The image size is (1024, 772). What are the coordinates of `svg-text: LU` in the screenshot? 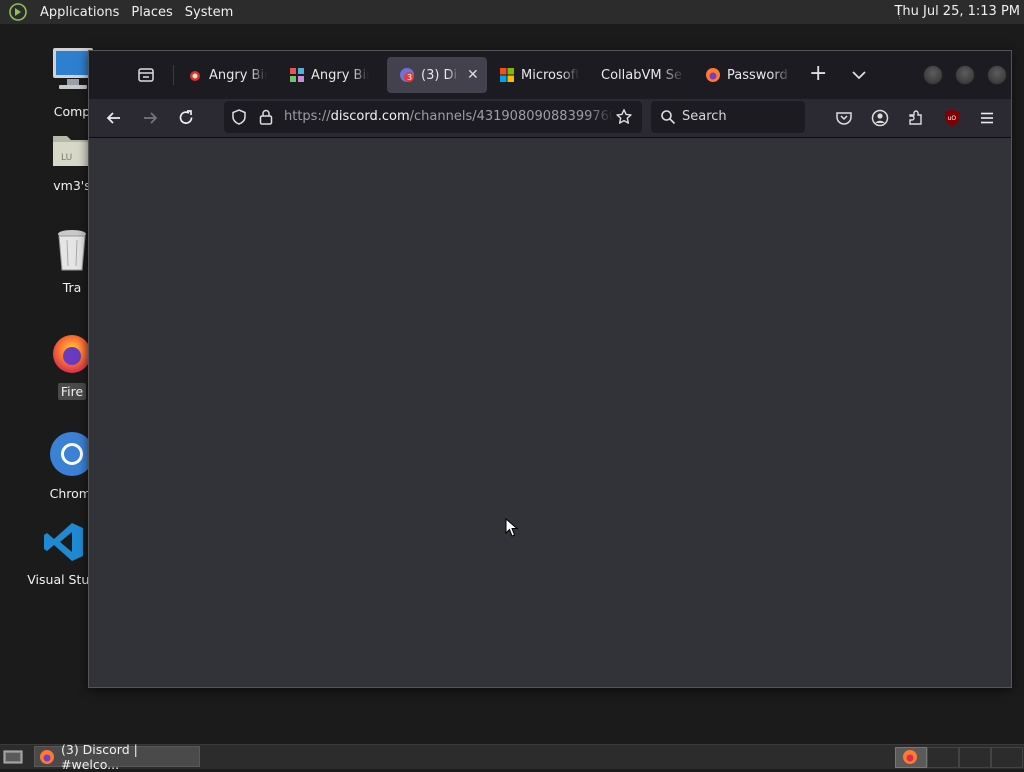 It's located at (66, 158).